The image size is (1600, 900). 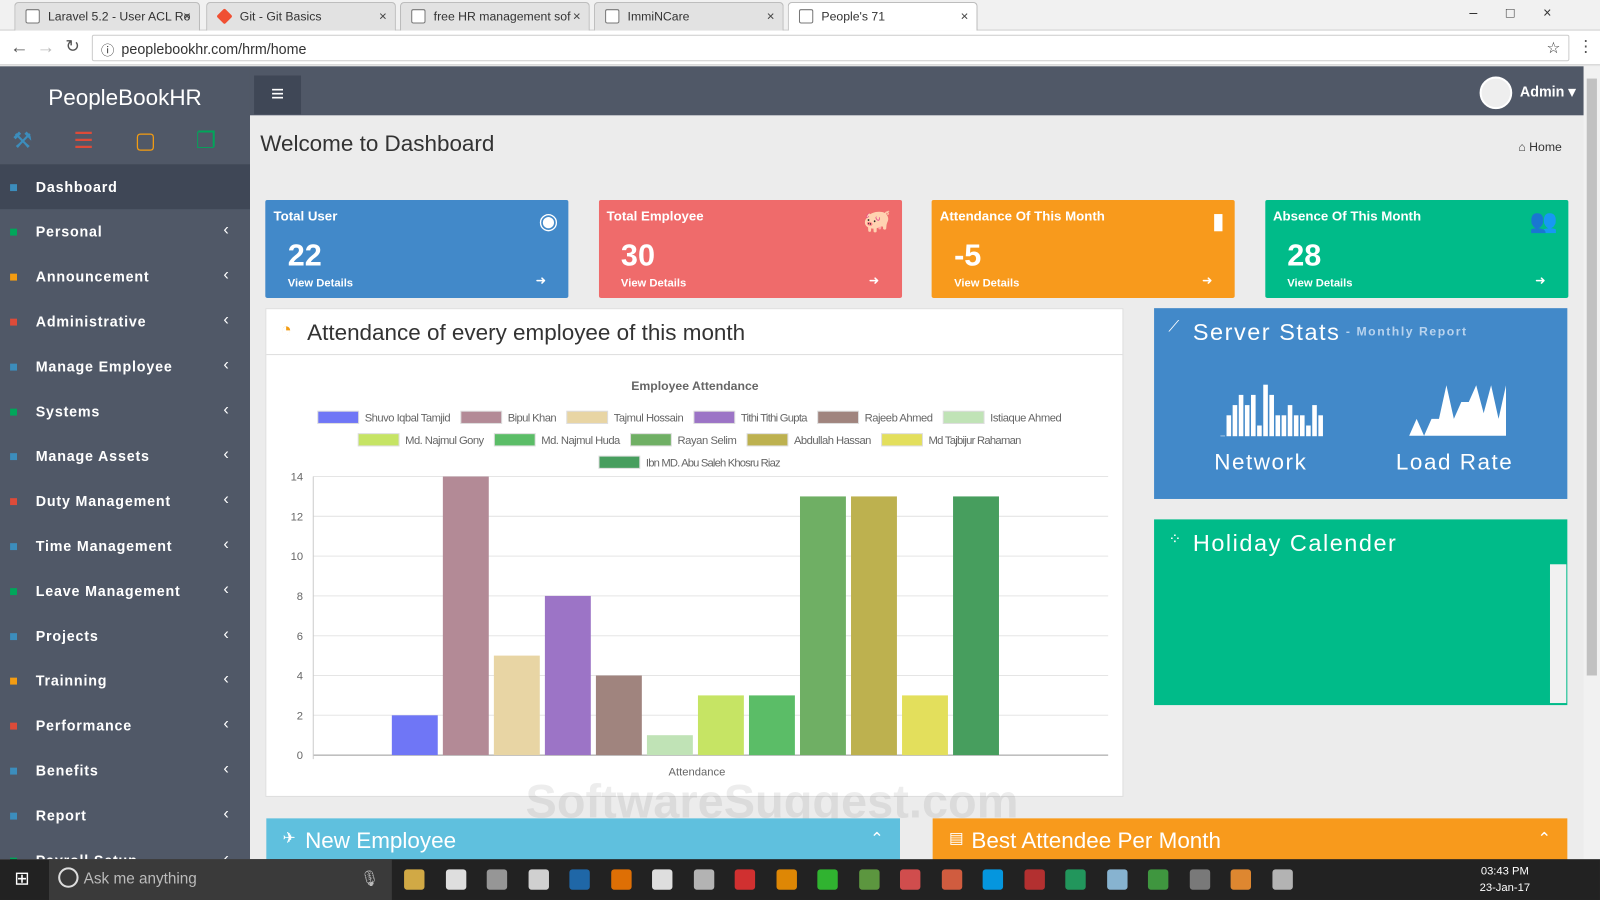 I want to click on menu-icon: ⋮, so click(x=1586, y=47).